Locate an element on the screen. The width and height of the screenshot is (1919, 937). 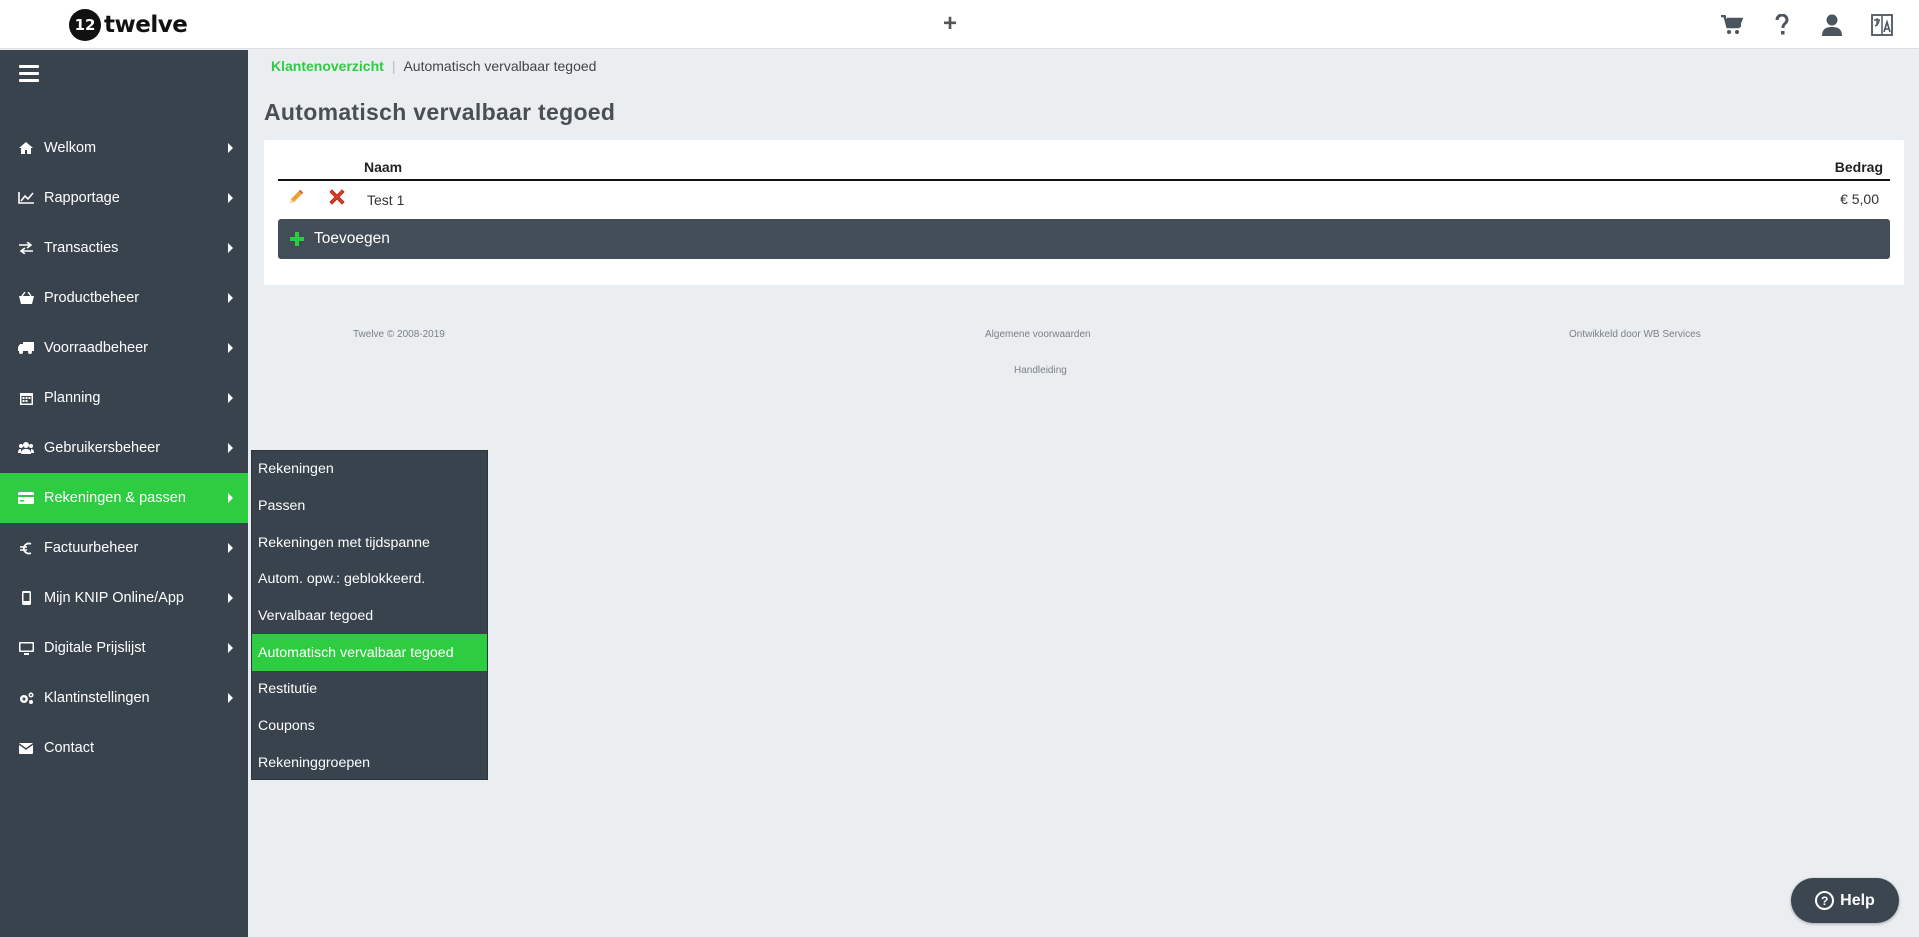
help-button-label: Help is located at coordinates (1857, 900).